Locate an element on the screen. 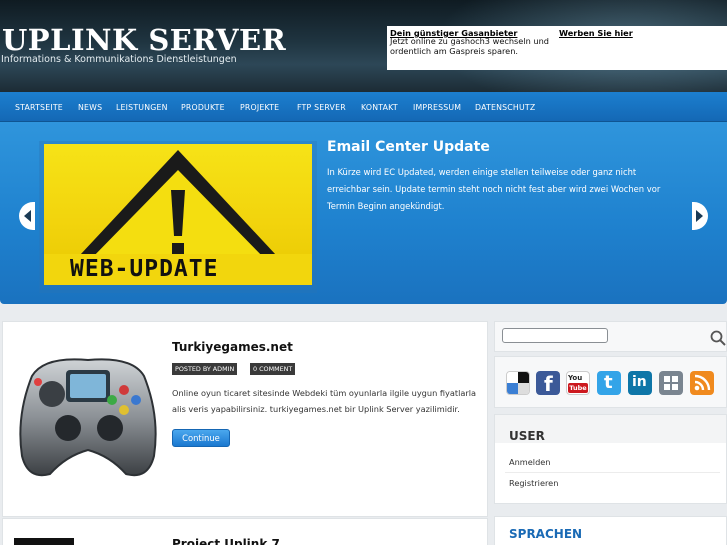  search-icon is located at coordinates (718, 338).